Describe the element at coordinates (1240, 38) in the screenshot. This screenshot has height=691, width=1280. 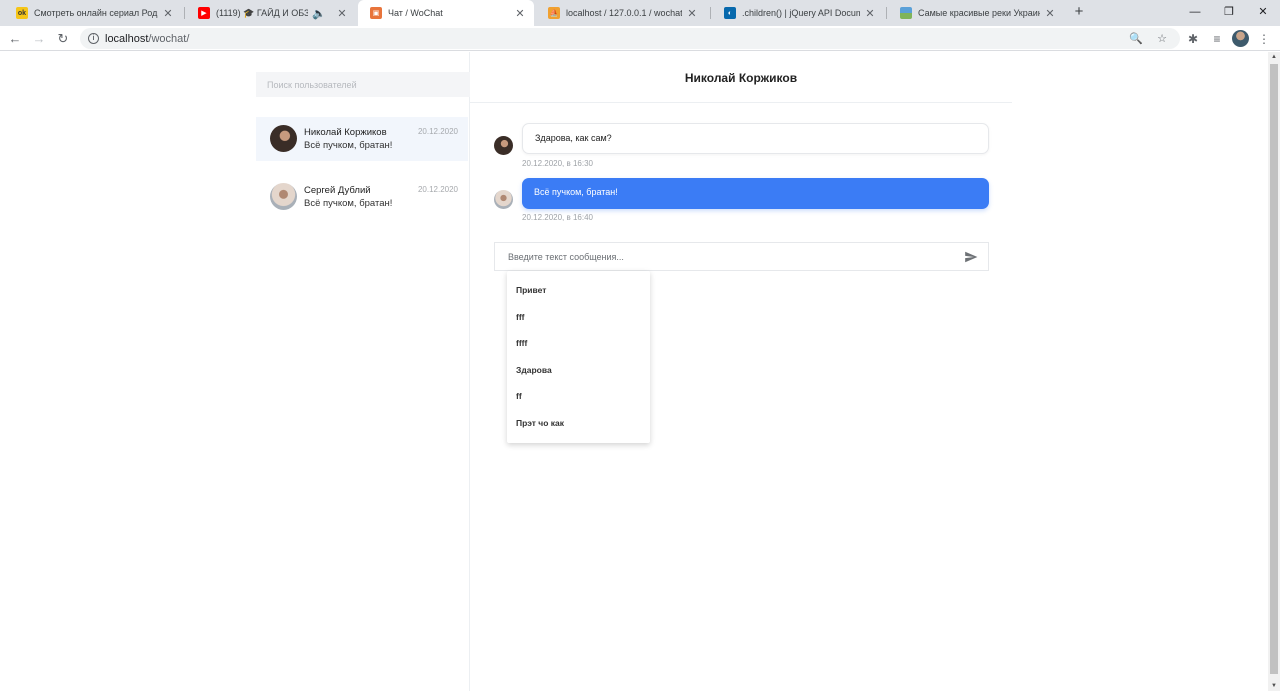
I see `profile-avatar` at that location.